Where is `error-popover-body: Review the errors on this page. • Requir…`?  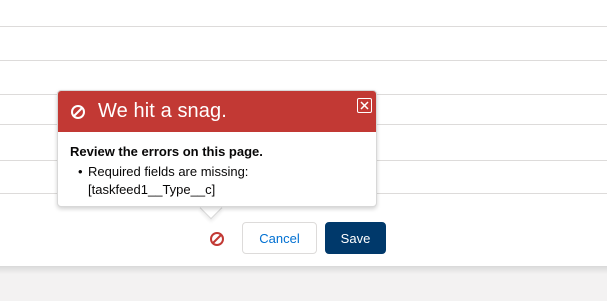
error-popover-body: Review the errors on this page. • Requir… is located at coordinates (218, 171).